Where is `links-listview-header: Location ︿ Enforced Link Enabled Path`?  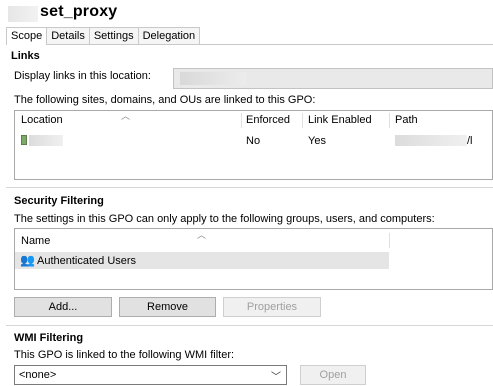
links-listview-header: Location ︿ Enforced Link Enabled Path is located at coordinates (254, 120).